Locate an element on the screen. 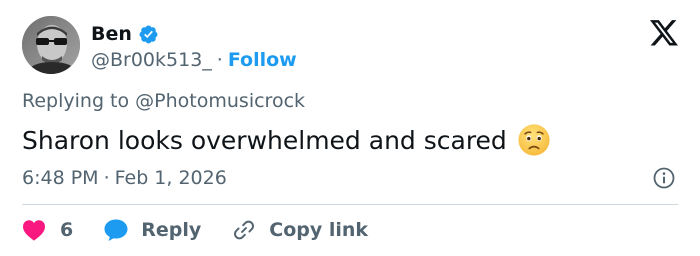 This screenshot has width=700, height=256. copy-link-label: Copy link is located at coordinates (319, 230).